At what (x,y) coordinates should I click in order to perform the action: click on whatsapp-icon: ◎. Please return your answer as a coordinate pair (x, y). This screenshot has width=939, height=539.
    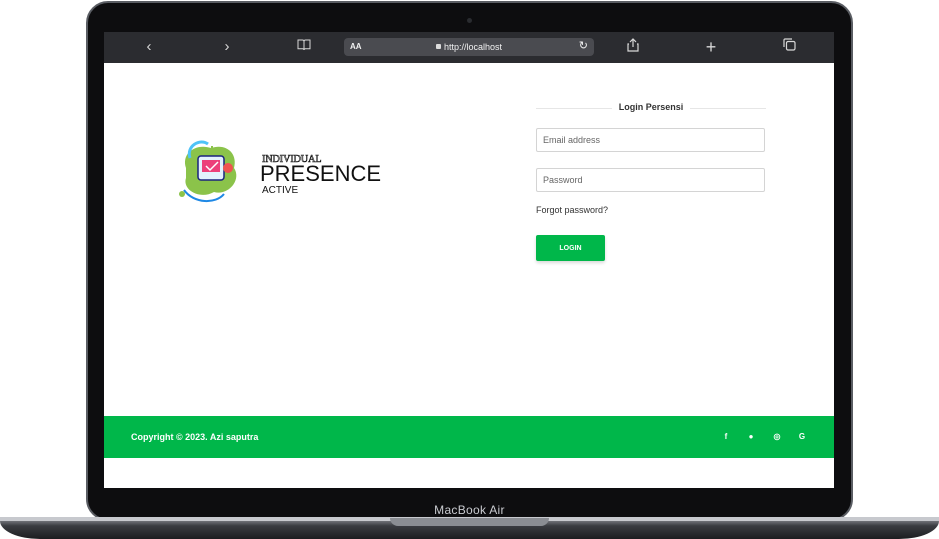
    Looking at the image, I should click on (777, 437).